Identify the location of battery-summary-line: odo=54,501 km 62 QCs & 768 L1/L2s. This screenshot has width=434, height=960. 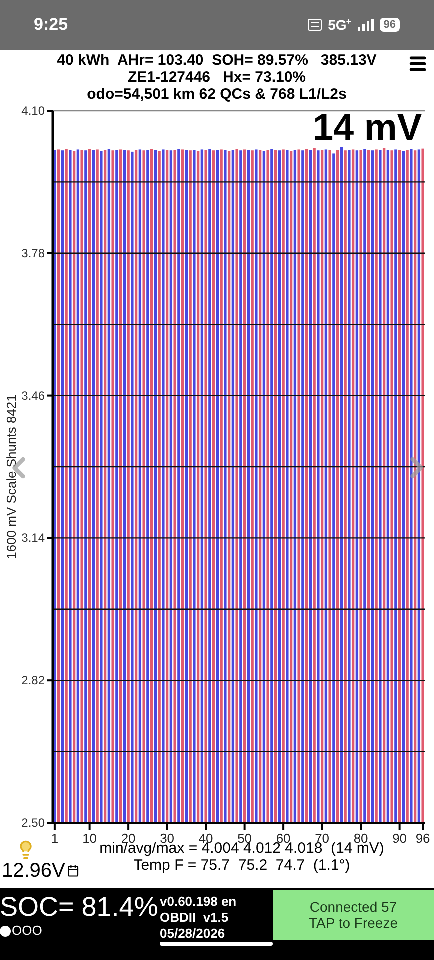
(217, 94).